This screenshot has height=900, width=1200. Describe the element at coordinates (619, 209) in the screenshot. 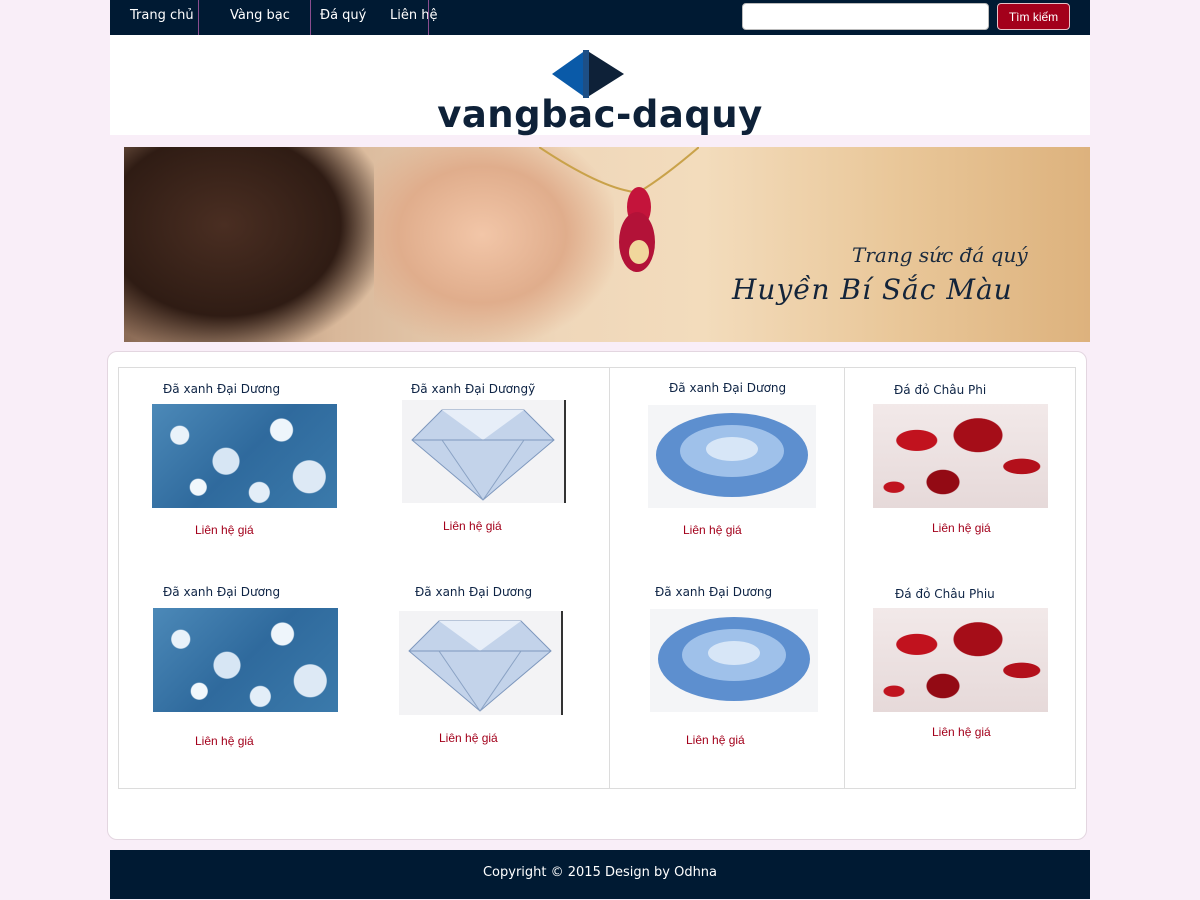

I see `necklace-pendant-icon` at that location.